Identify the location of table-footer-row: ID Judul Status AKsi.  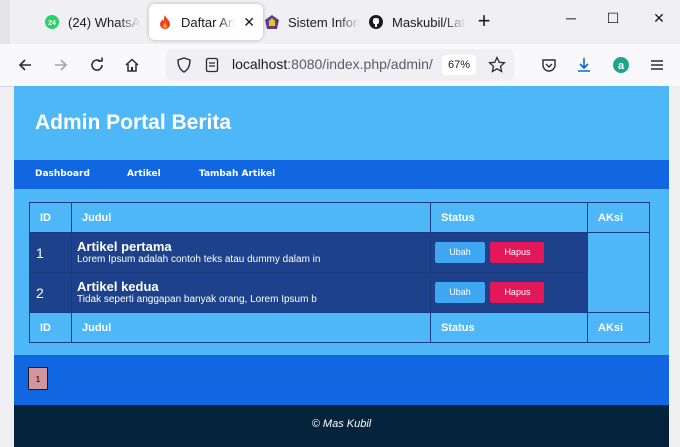
(339, 327).